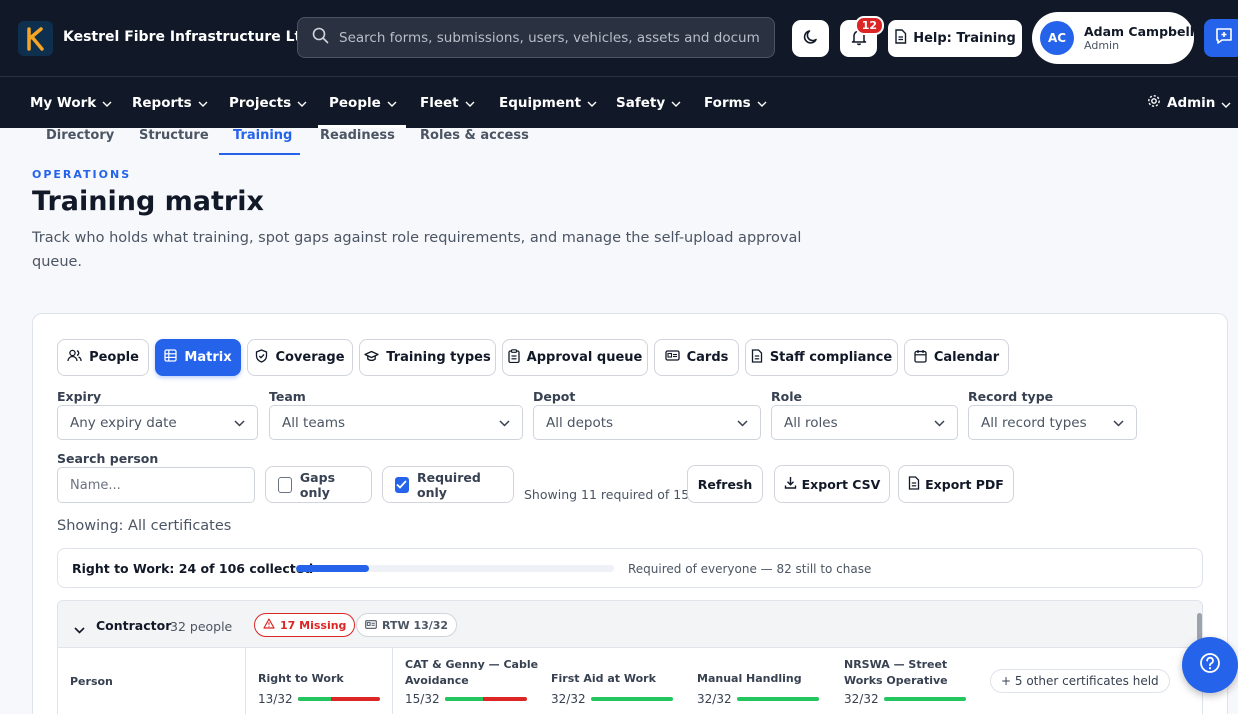  What do you see at coordinates (831, 357) in the screenshot?
I see `view-tab-label: Staff compliance` at bounding box center [831, 357].